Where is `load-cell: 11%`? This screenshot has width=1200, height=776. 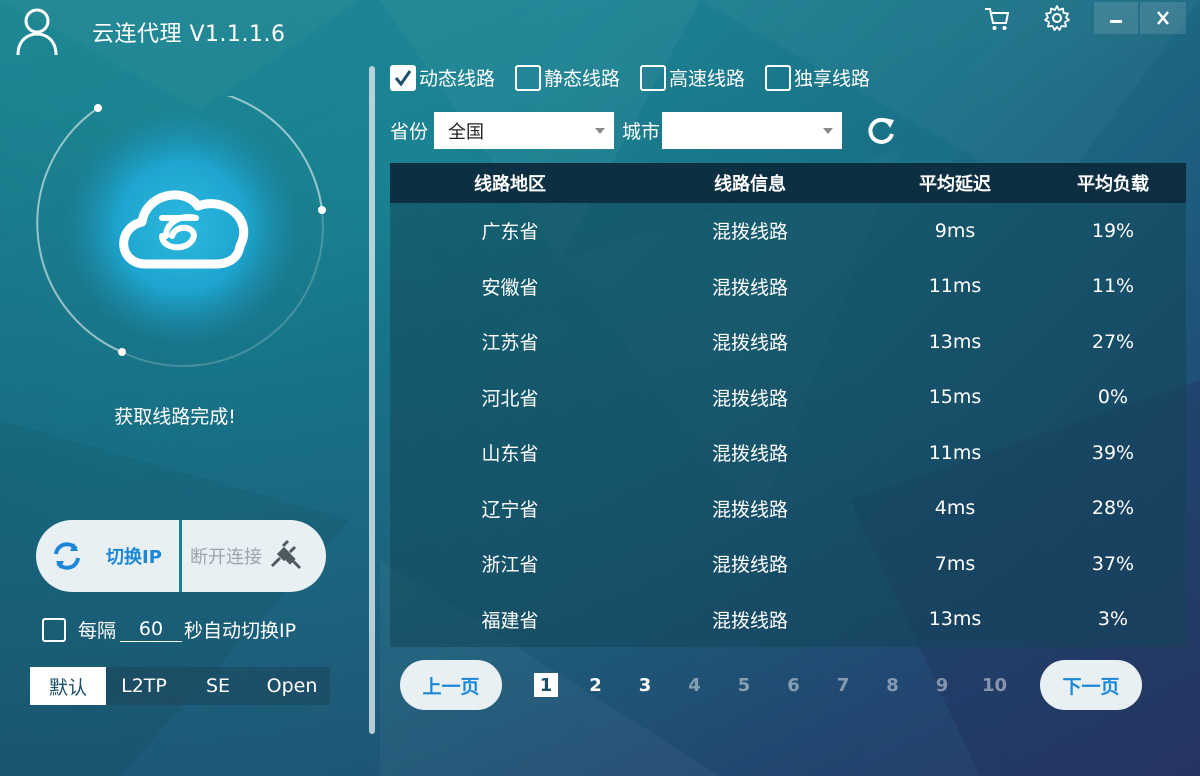 load-cell: 11% is located at coordinates (1113, 286).